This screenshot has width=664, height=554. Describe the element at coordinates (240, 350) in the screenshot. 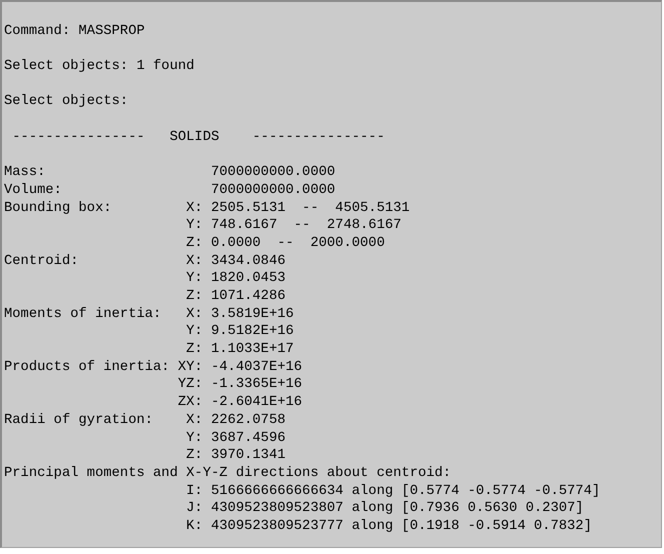

I see `console-line: Z: 1.1033E+17` at that location.